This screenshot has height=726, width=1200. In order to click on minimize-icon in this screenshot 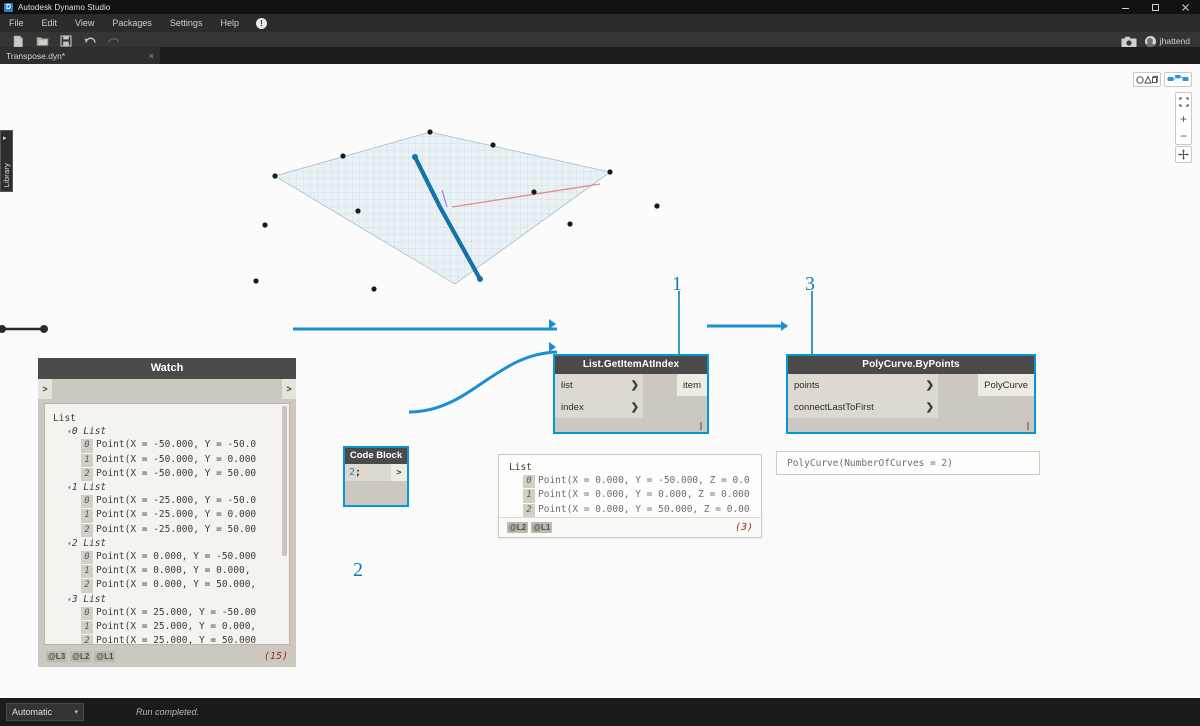, I will do `click(1125, 7)`.